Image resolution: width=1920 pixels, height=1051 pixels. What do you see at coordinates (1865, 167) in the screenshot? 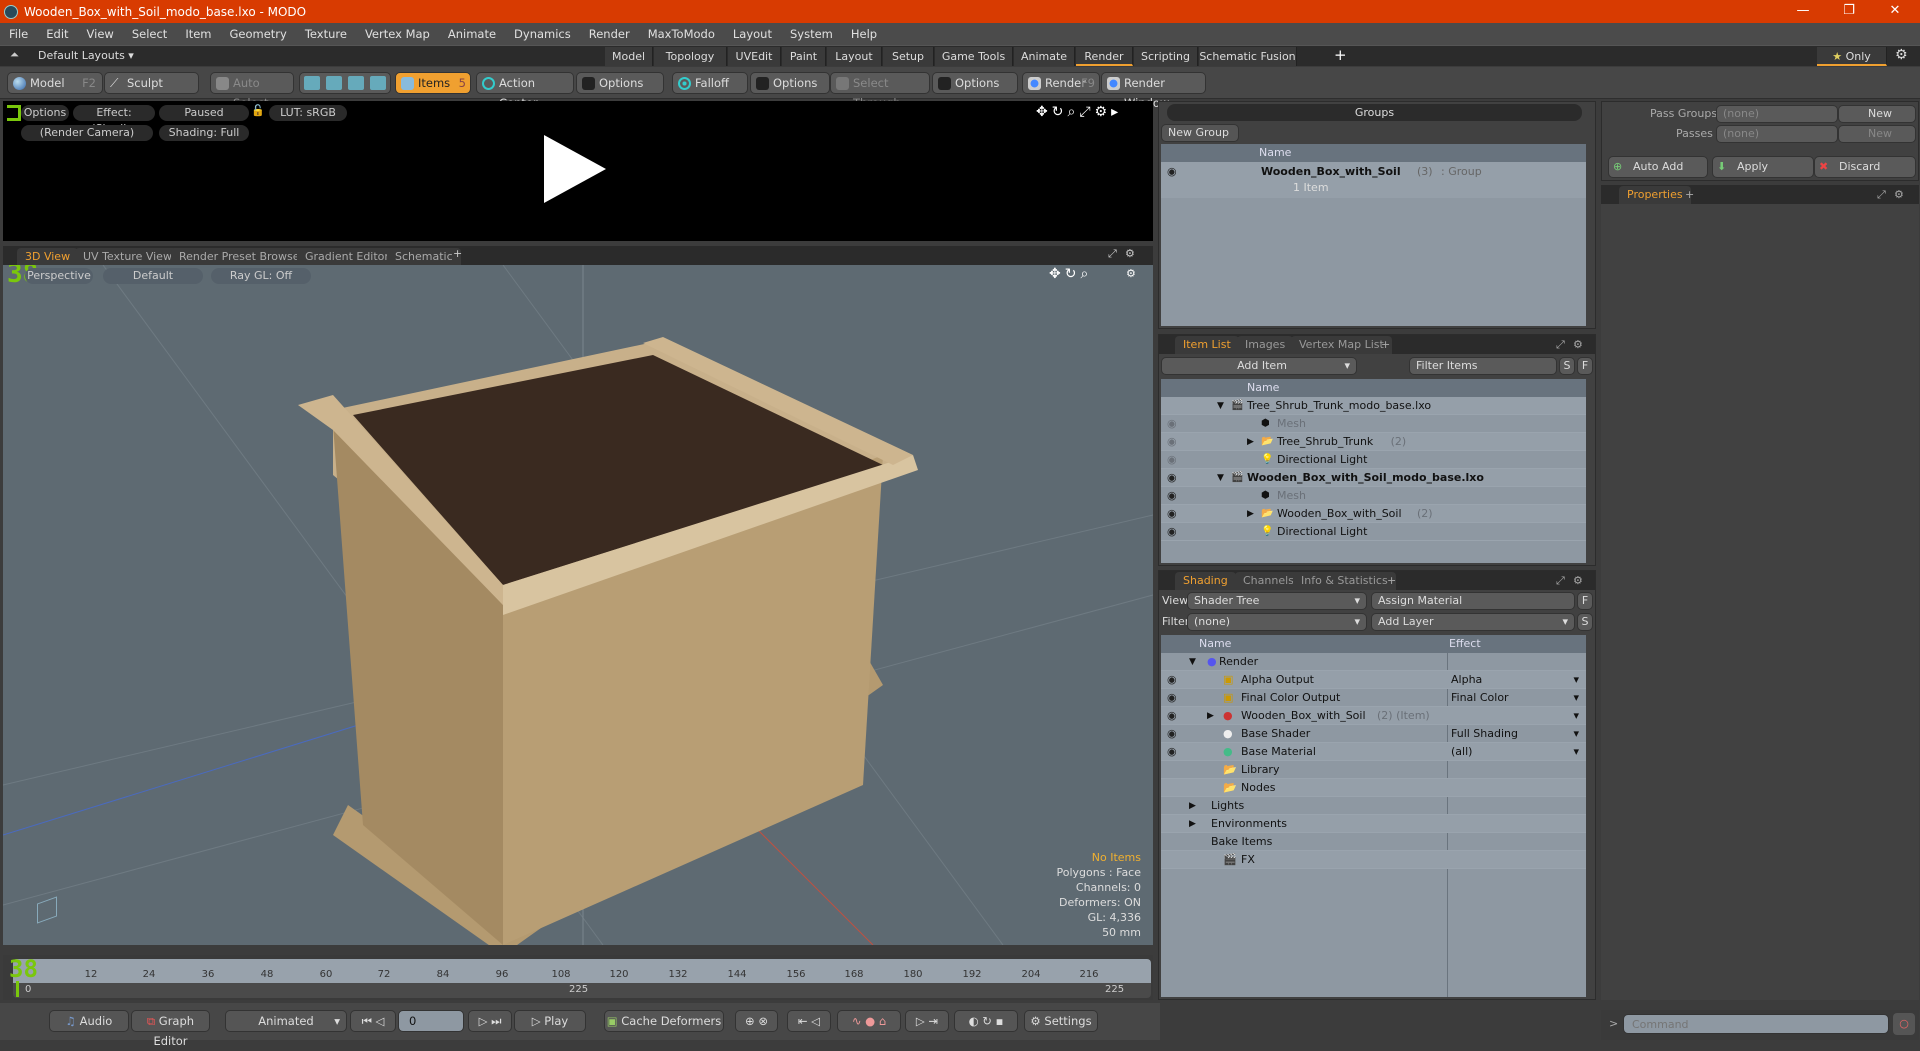
I see `discard-button: ✖ Discard` at bounding box center [1865, 167].